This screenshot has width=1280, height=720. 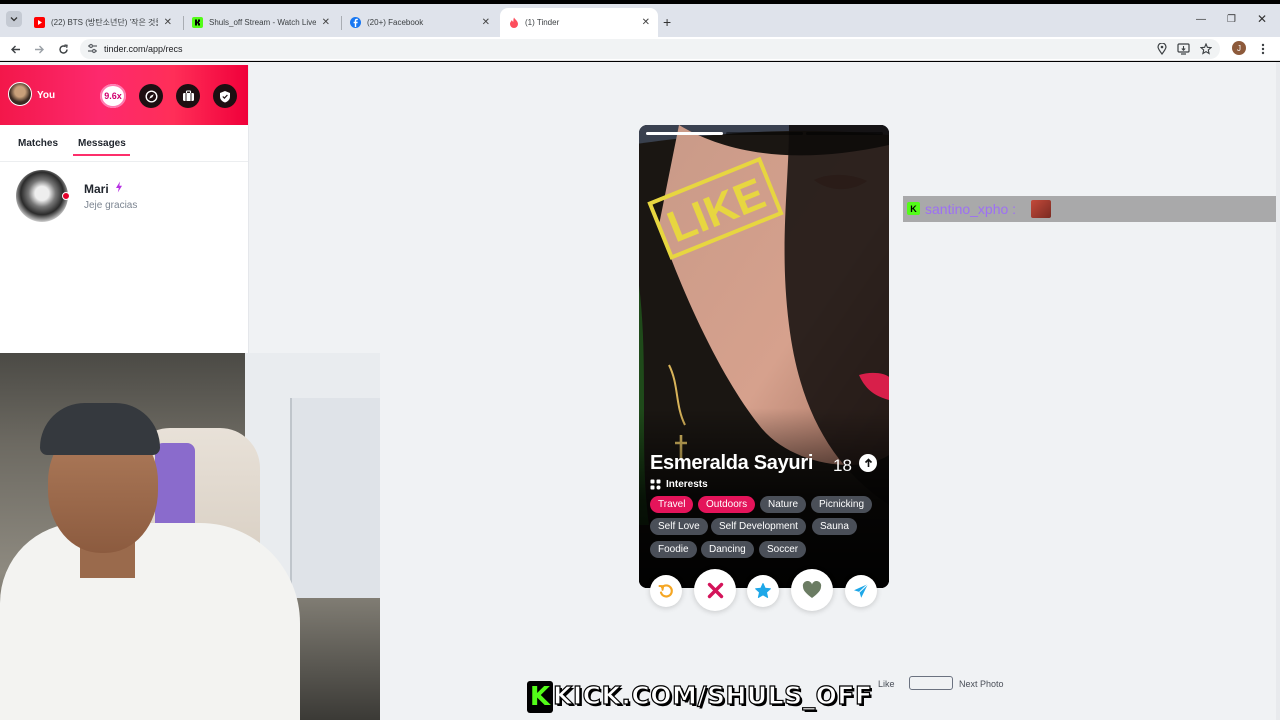 I want to click on address-bar: tinder.com/app/recs, so click(x=650, y=49).